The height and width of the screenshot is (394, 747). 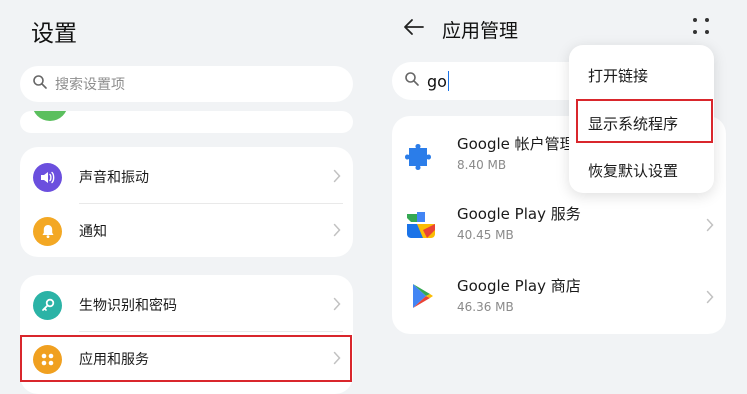 I want to click on settings-search-bar: 搜索设置项, so click(x=186, y=84).